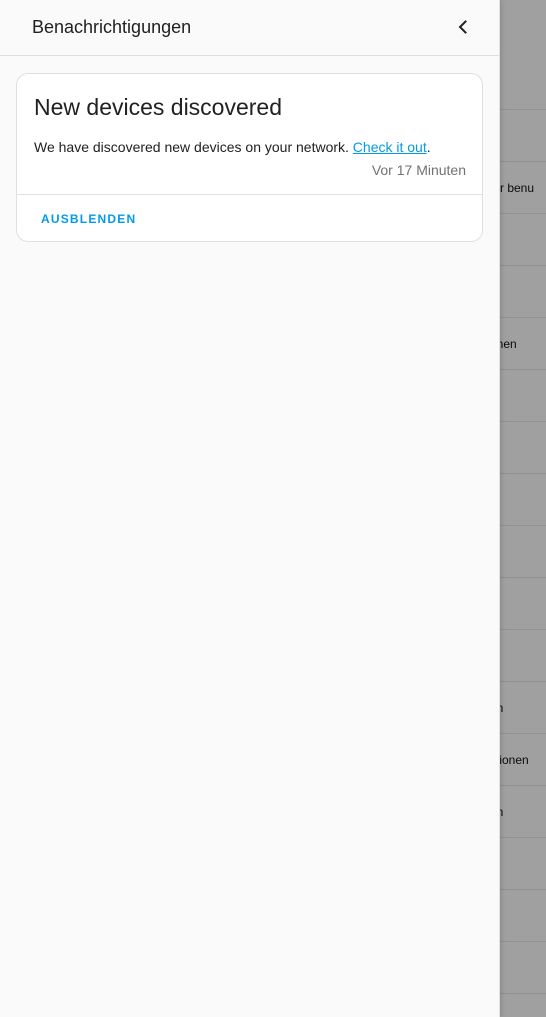 Image resolution: width=546 pixels, height=1017 pixels. What do you see at coordinates (428, 147) in the screenshot?
I see `notification-message-end: .` at bounding box center [428, 147].